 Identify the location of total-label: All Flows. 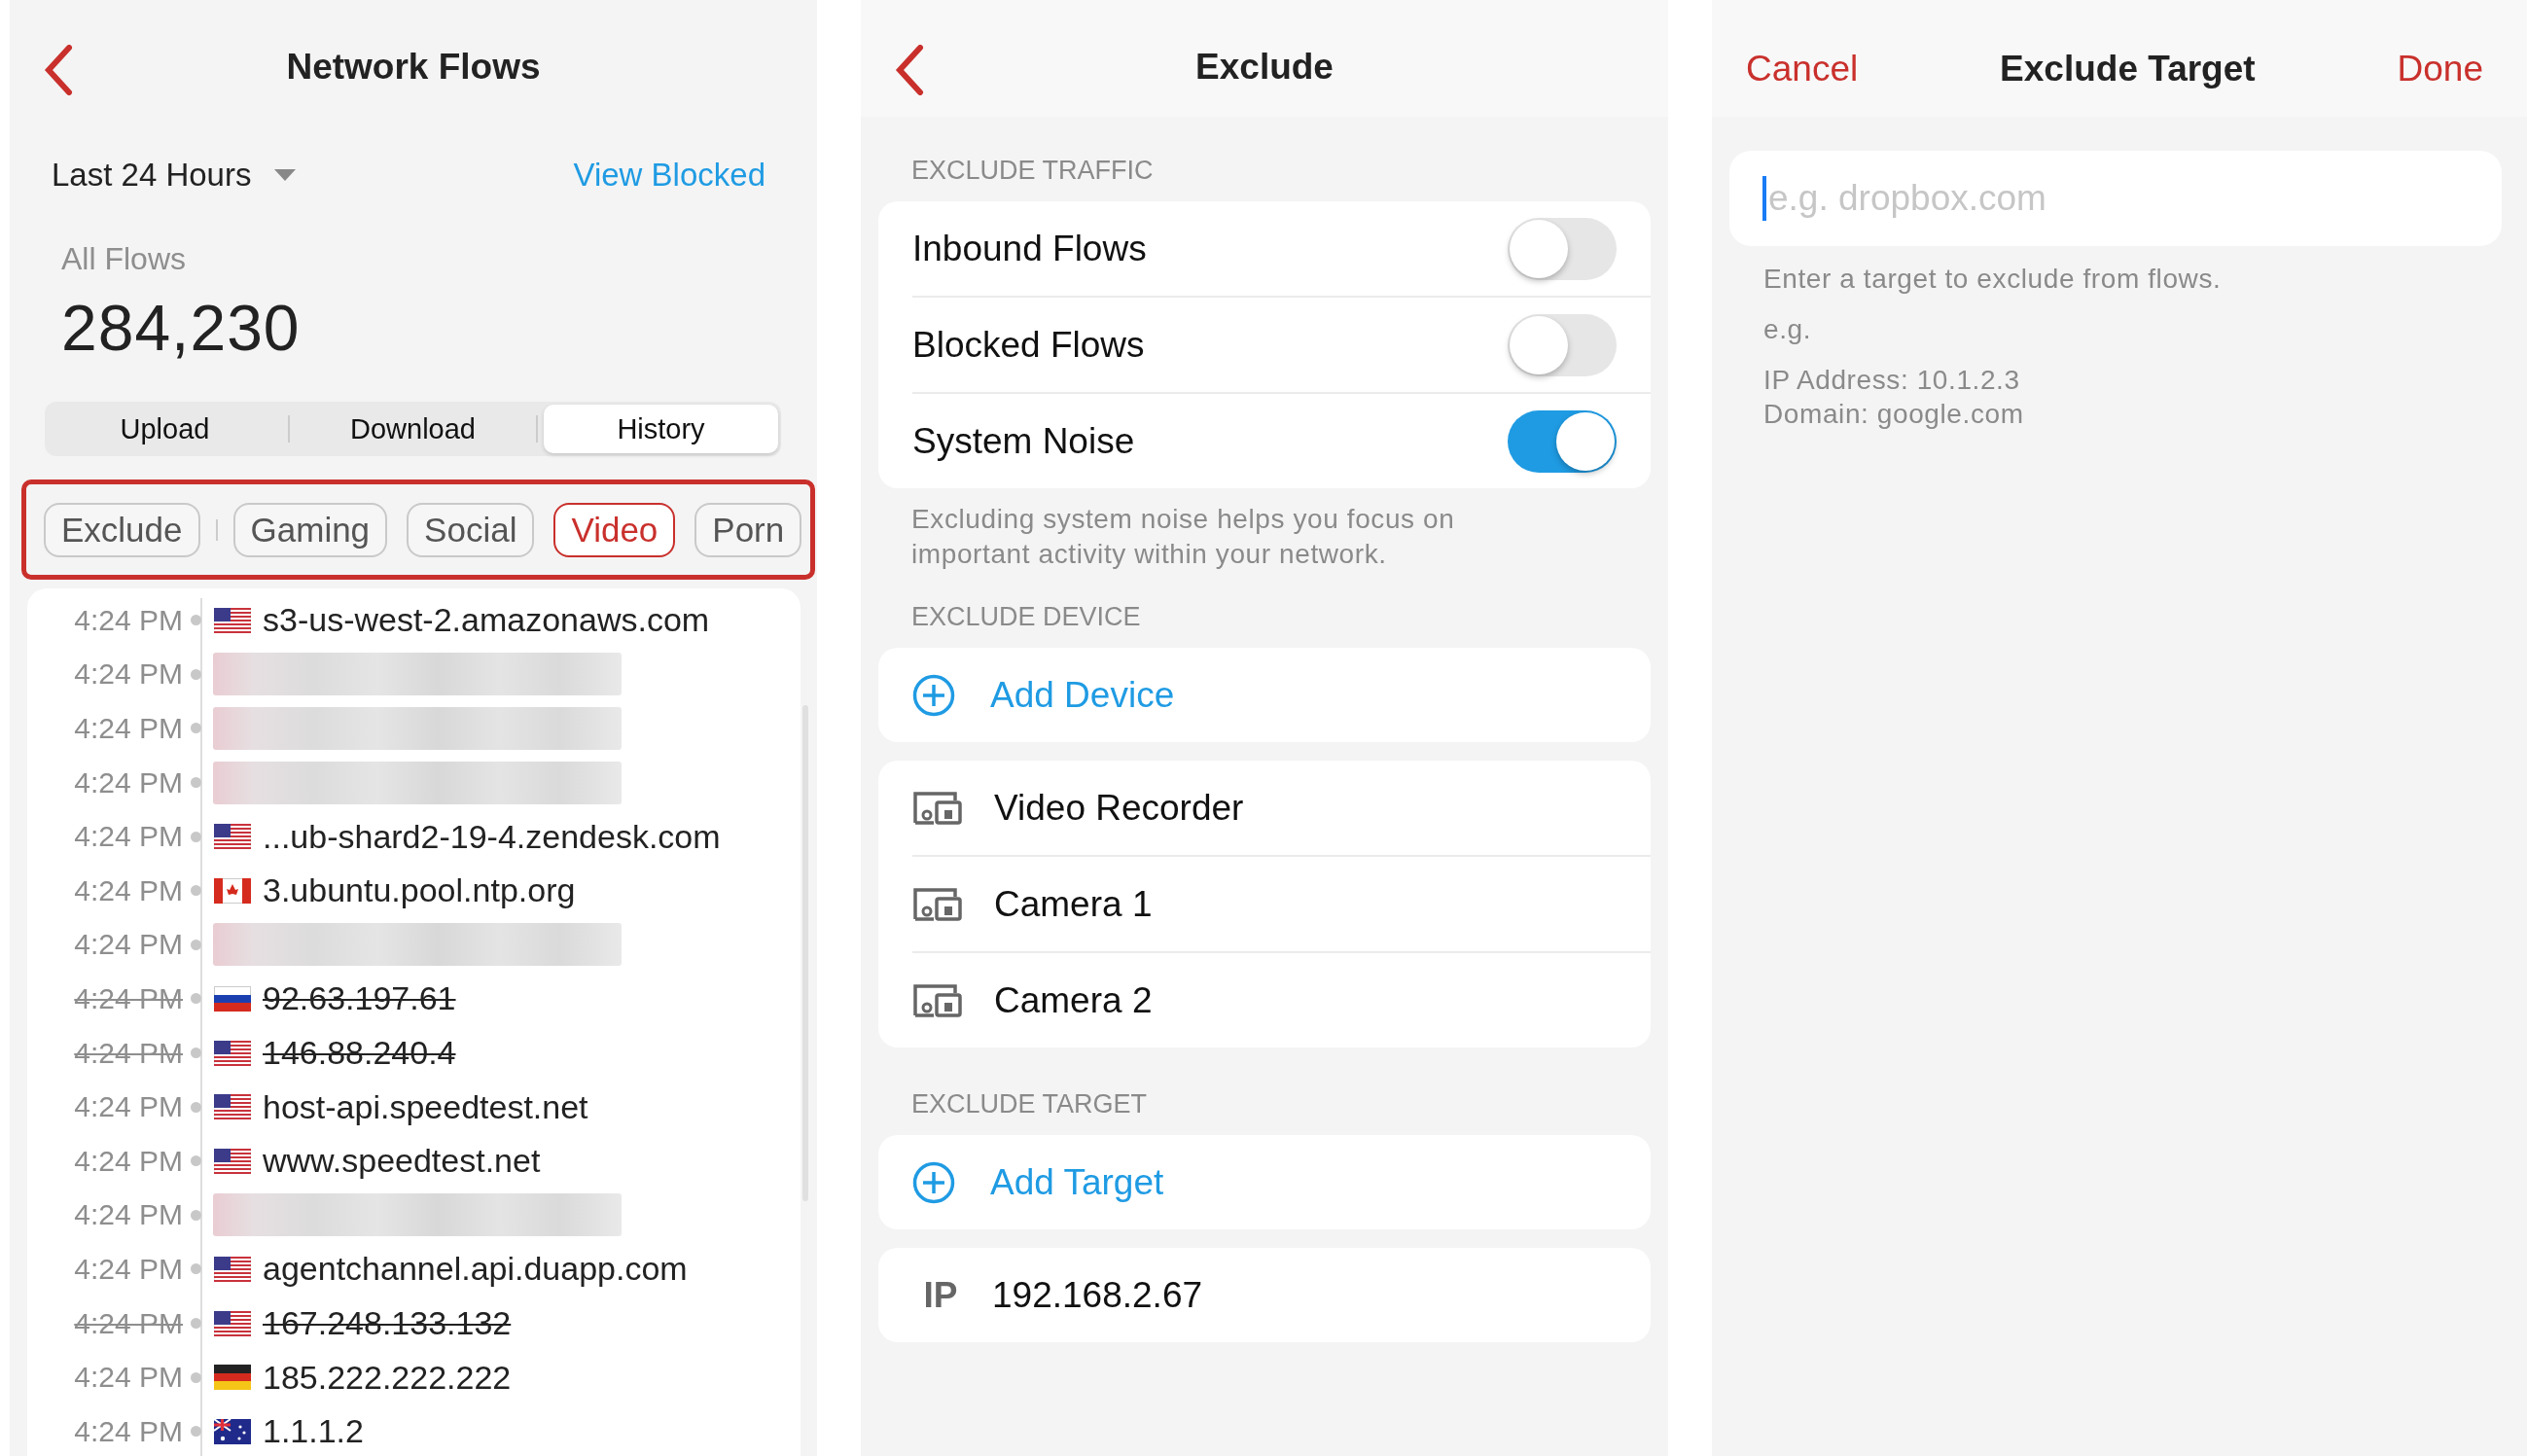
(124, 259).